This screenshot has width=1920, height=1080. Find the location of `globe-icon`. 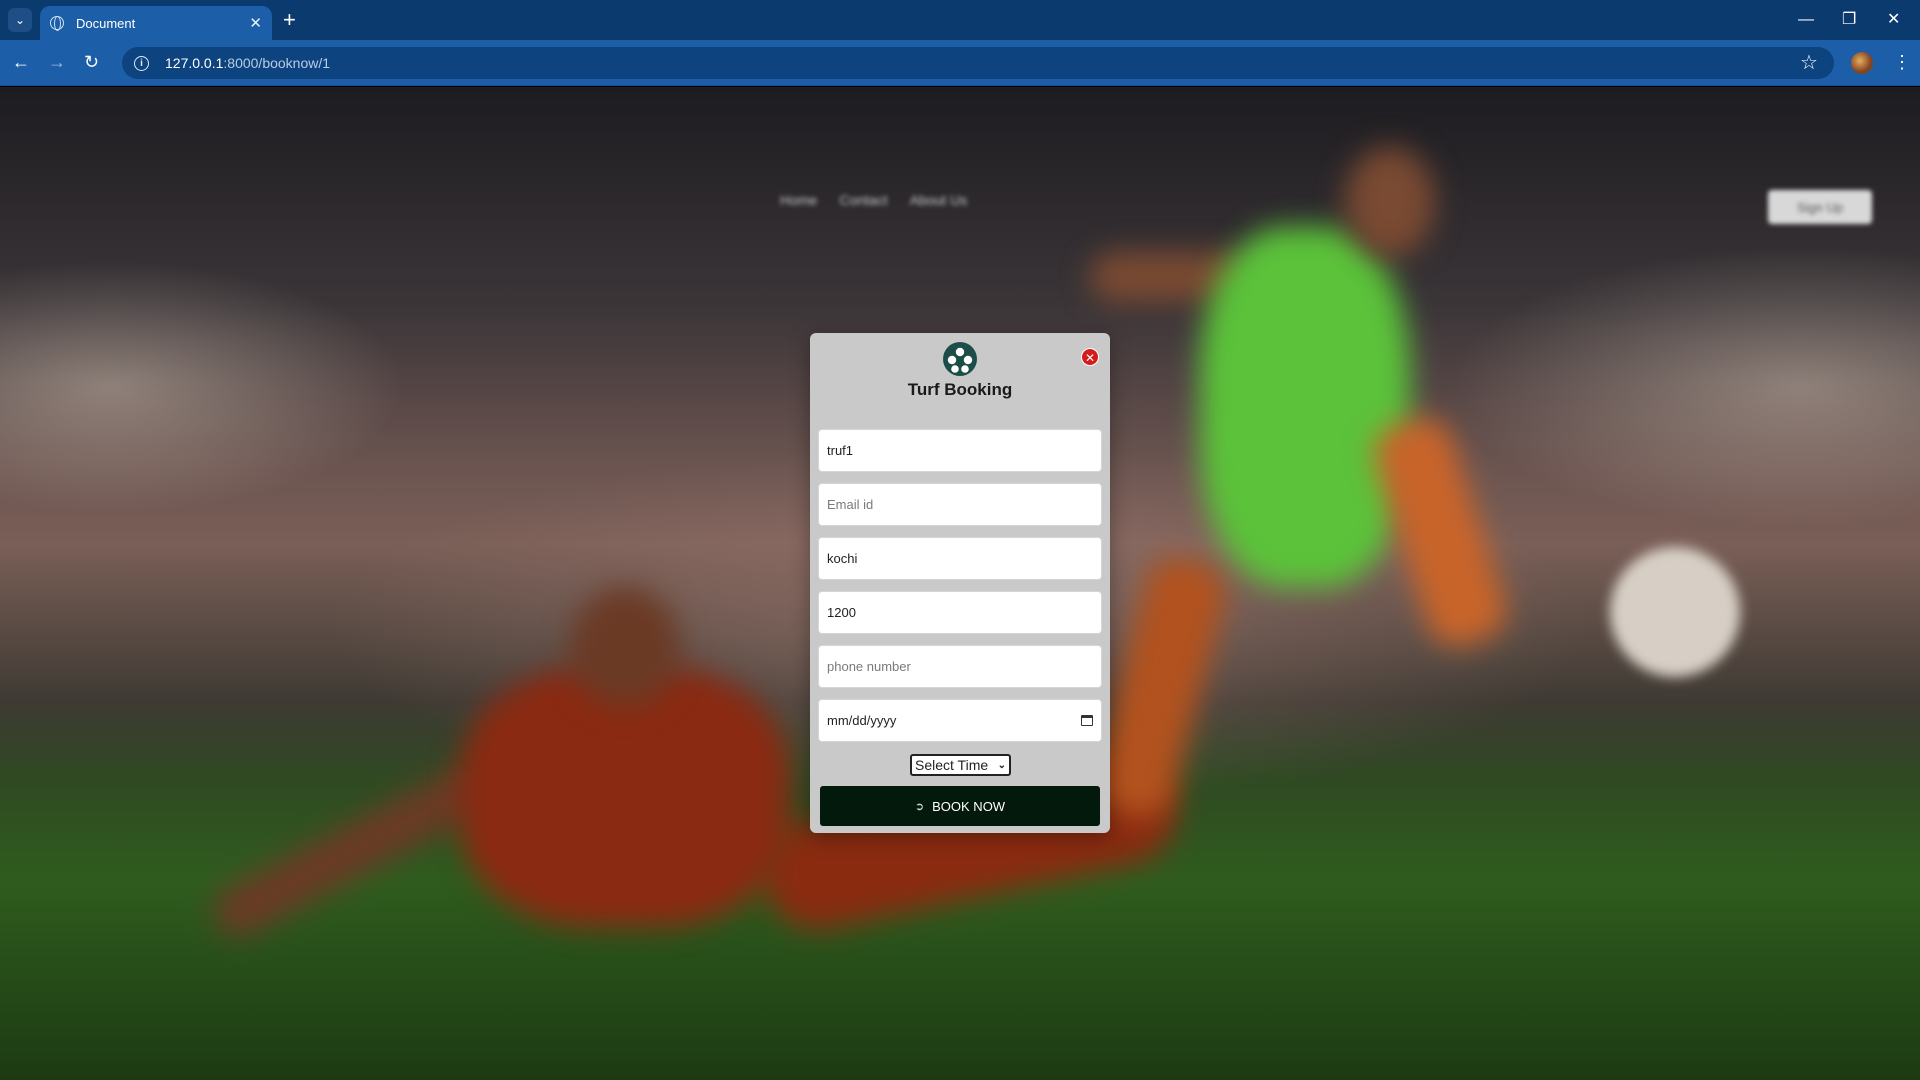

globe-icon is located at coordinates (57, 23).